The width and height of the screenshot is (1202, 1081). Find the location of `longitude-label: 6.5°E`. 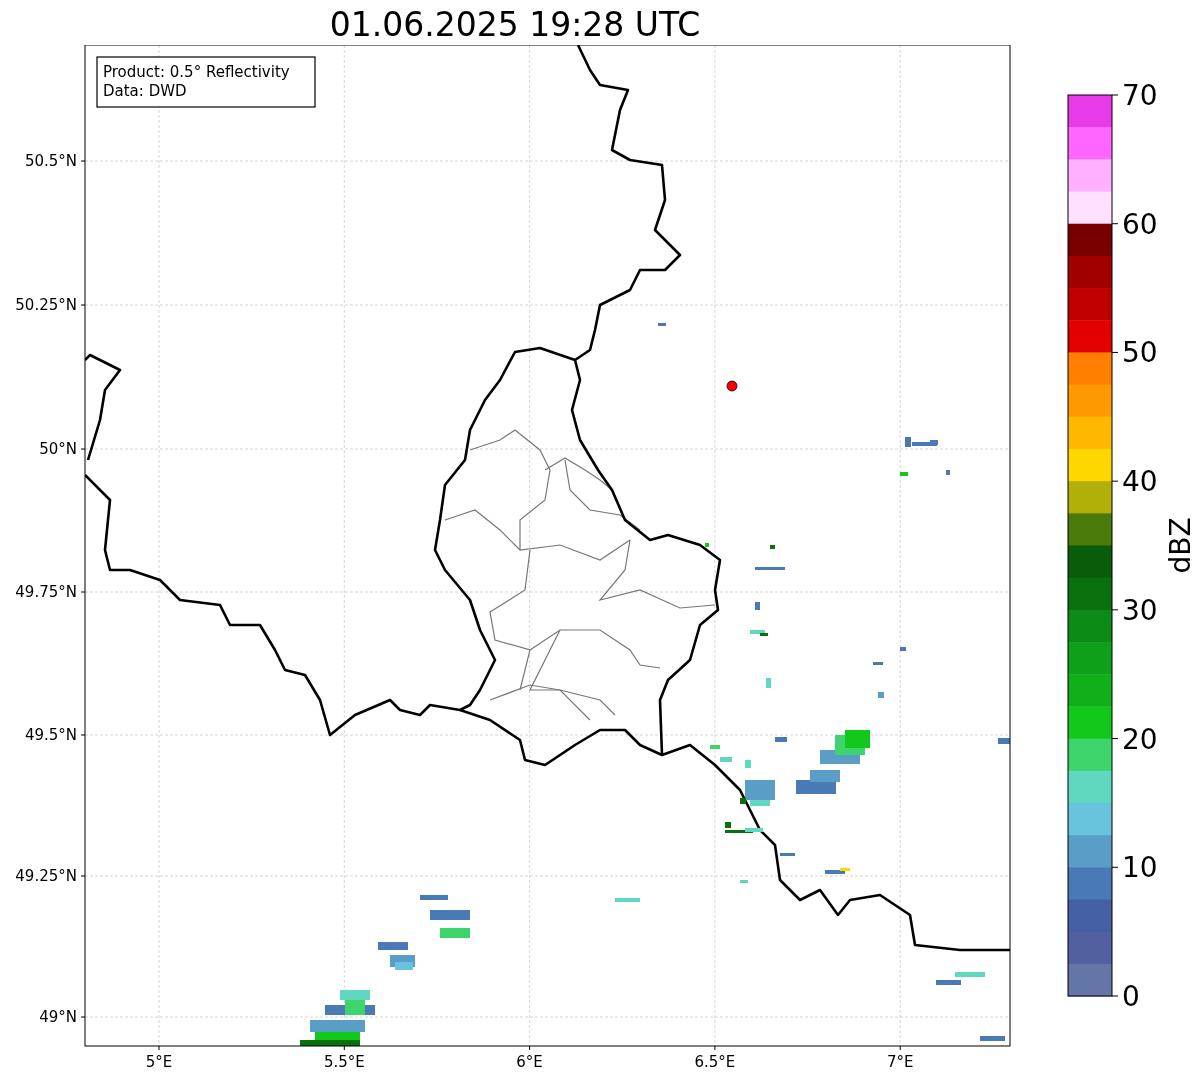

longitude-label: 6.5°E is located at coordinates (715, 1062).